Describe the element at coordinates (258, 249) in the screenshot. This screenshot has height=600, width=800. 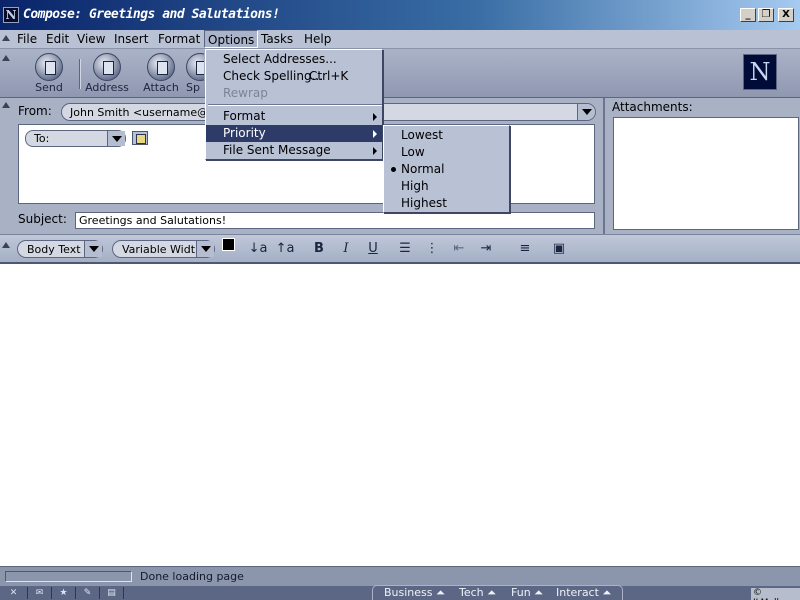
I see `decrease-font-size-button: ↓a` at that location.